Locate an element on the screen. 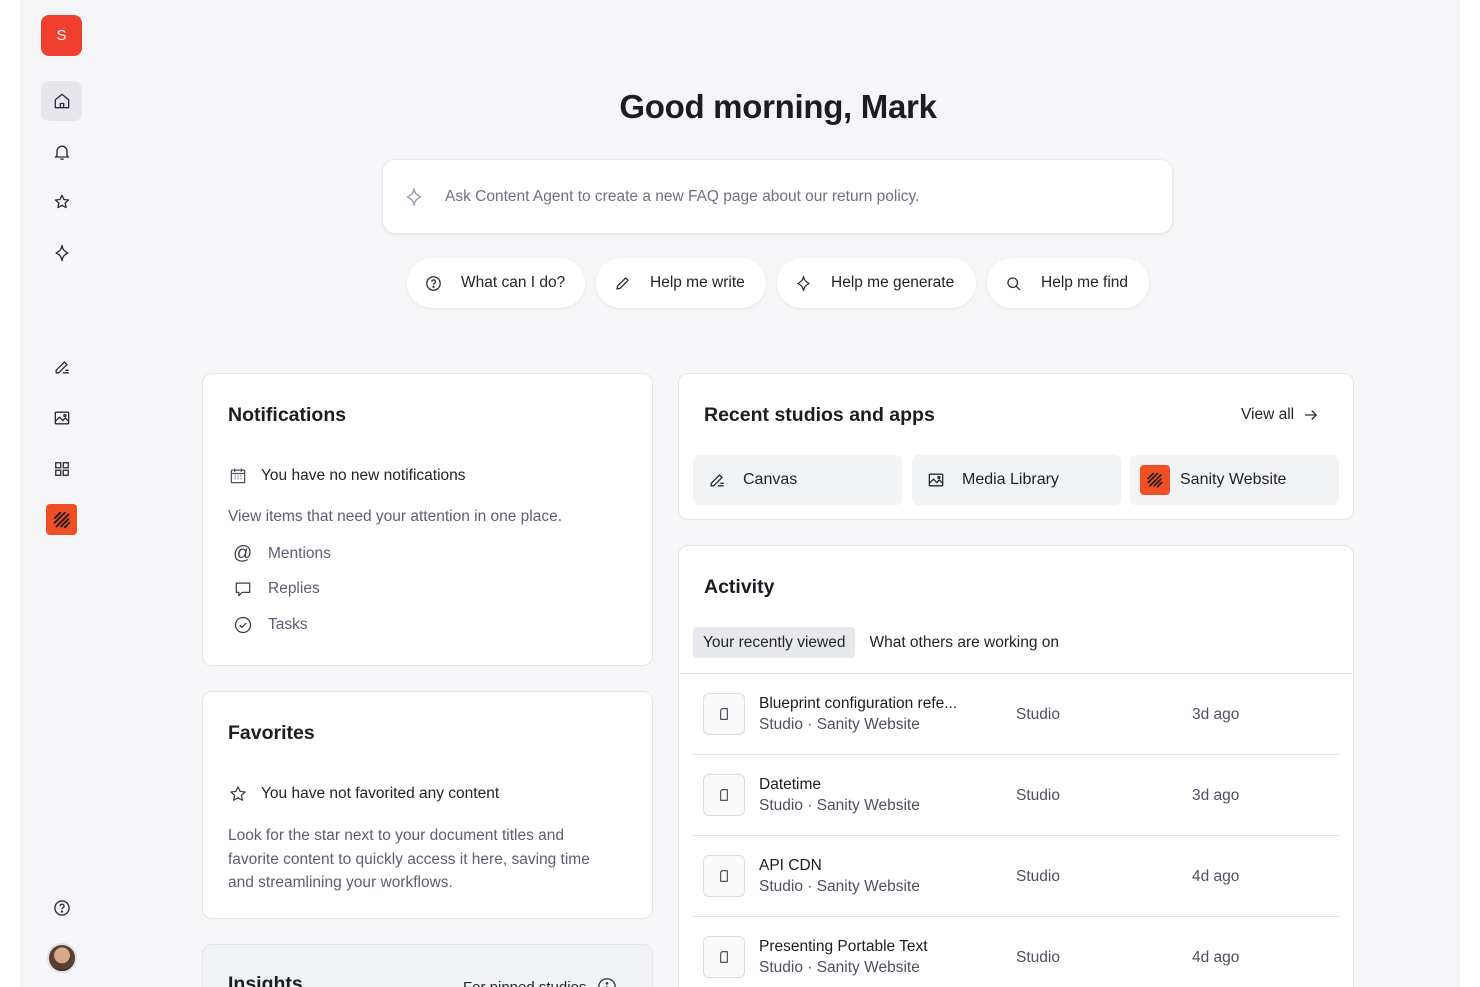 Image resolution: width=1480 pixels, height=987 pixels. canvas-button is located at coordinates (61, 367).